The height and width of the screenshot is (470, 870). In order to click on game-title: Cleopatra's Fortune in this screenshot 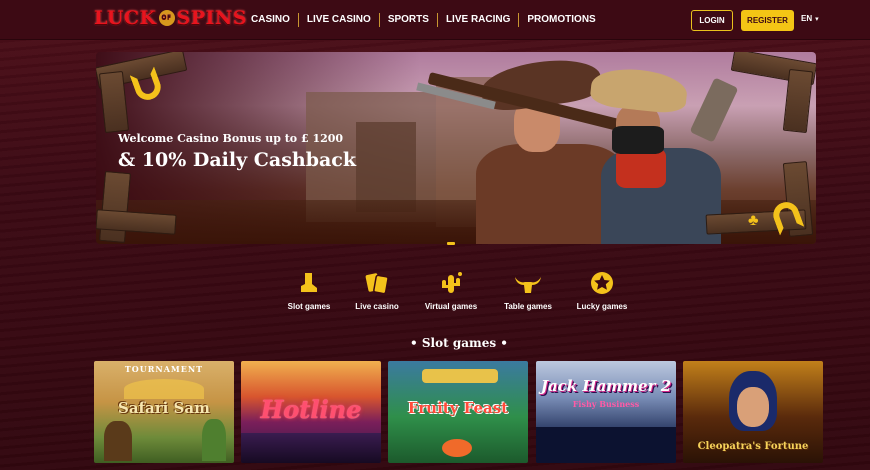, I will do `click(753, 446)`.